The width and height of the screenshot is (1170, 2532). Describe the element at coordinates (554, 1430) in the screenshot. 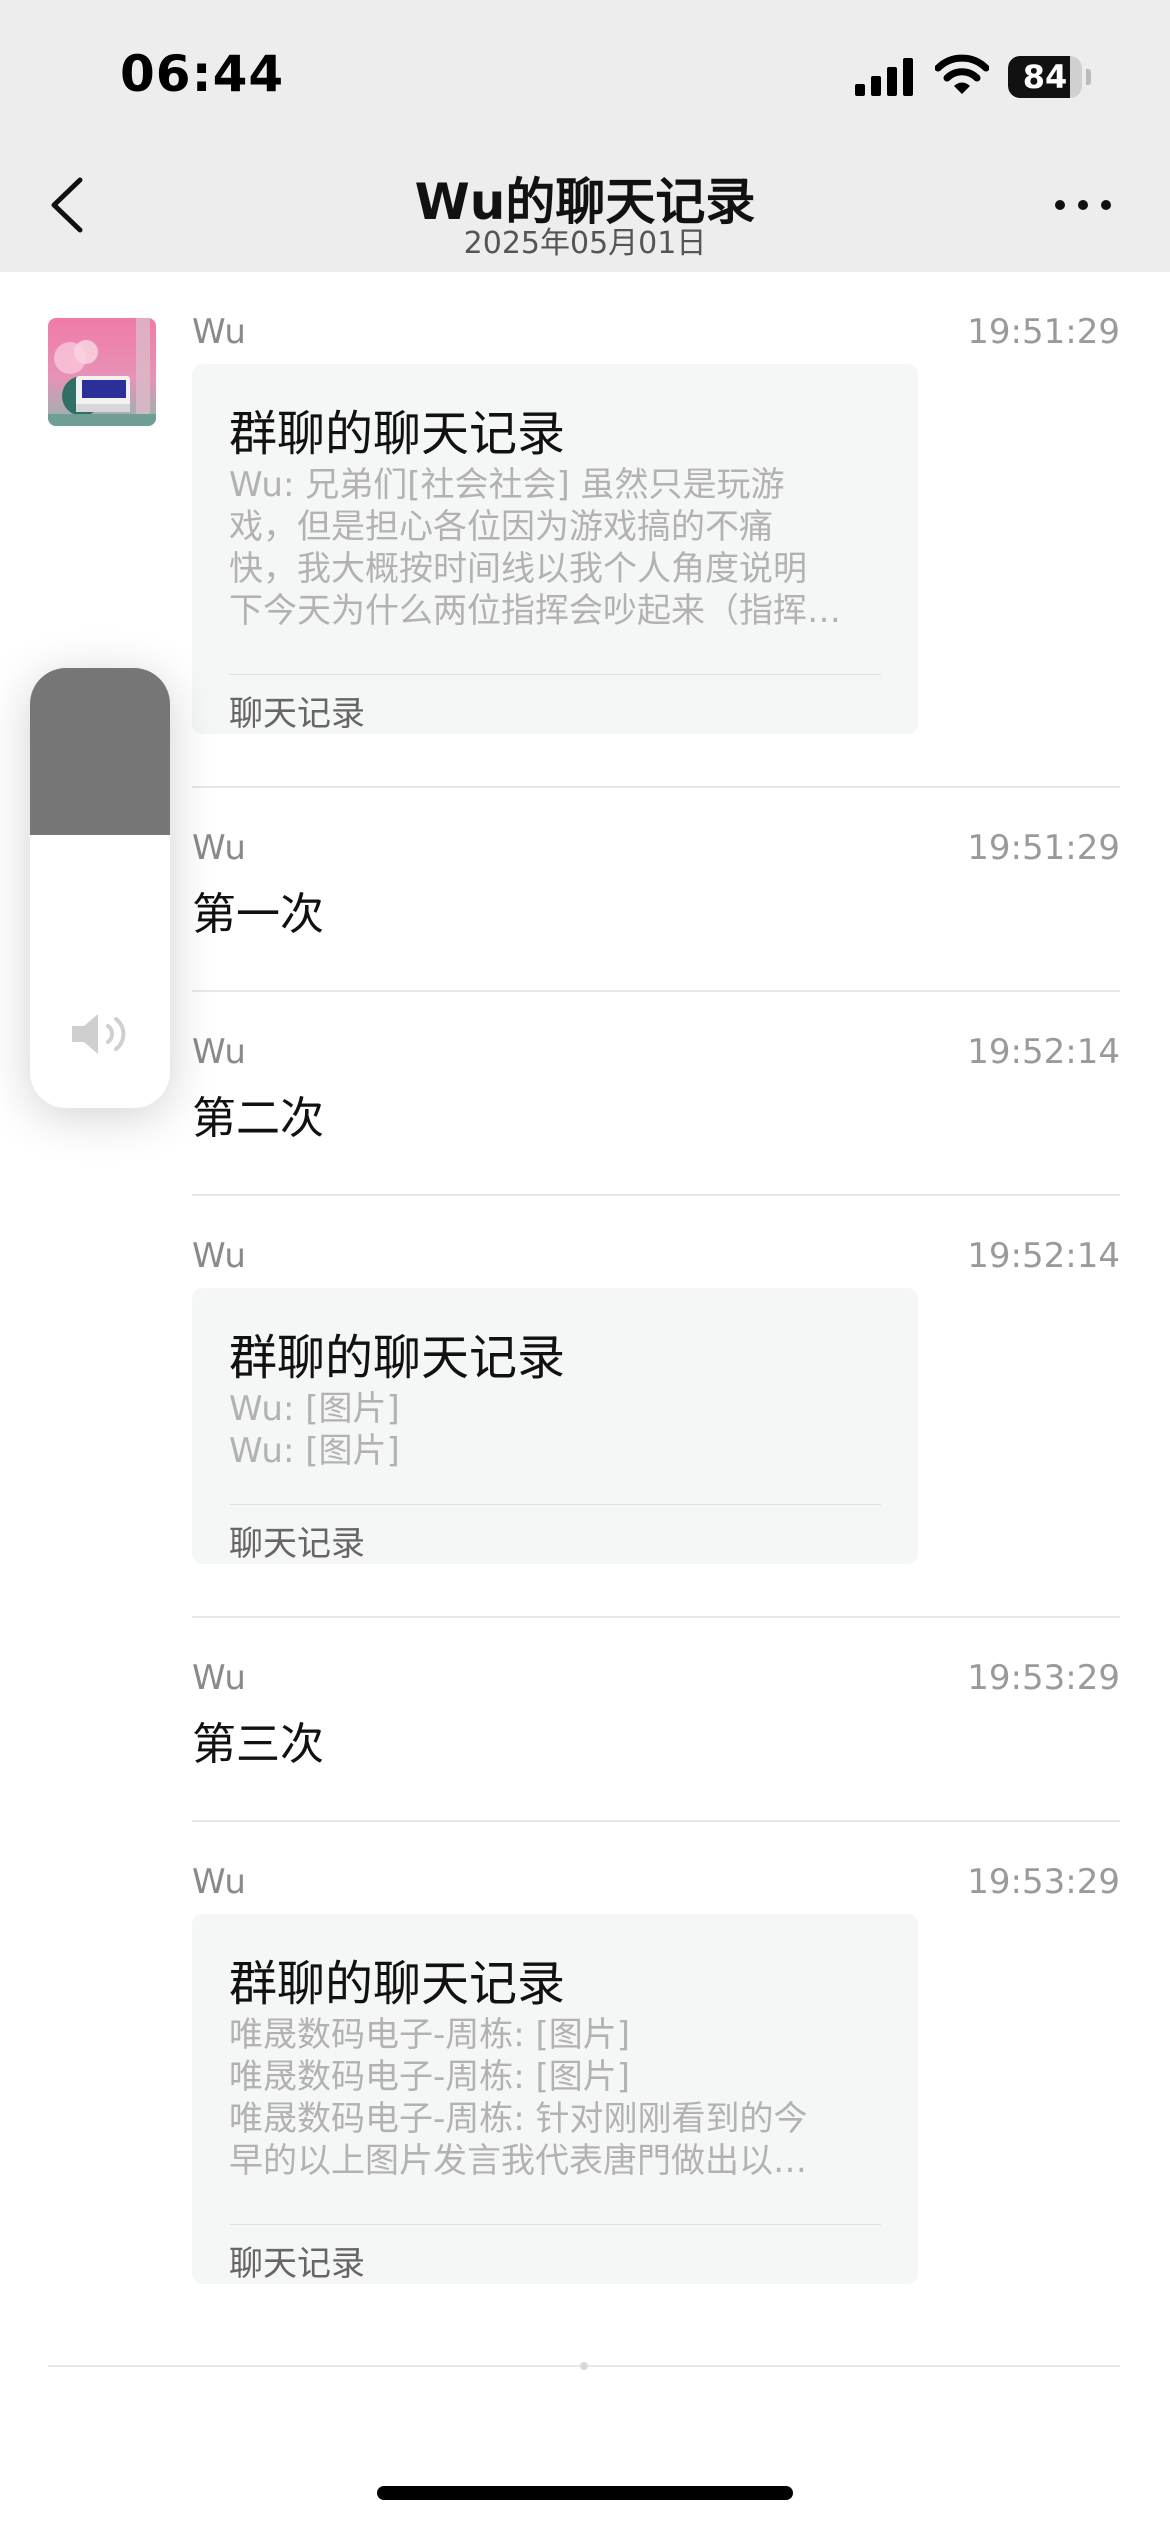

I see `card-preview: Wu: [图片] Wu: [图片]` at that location.